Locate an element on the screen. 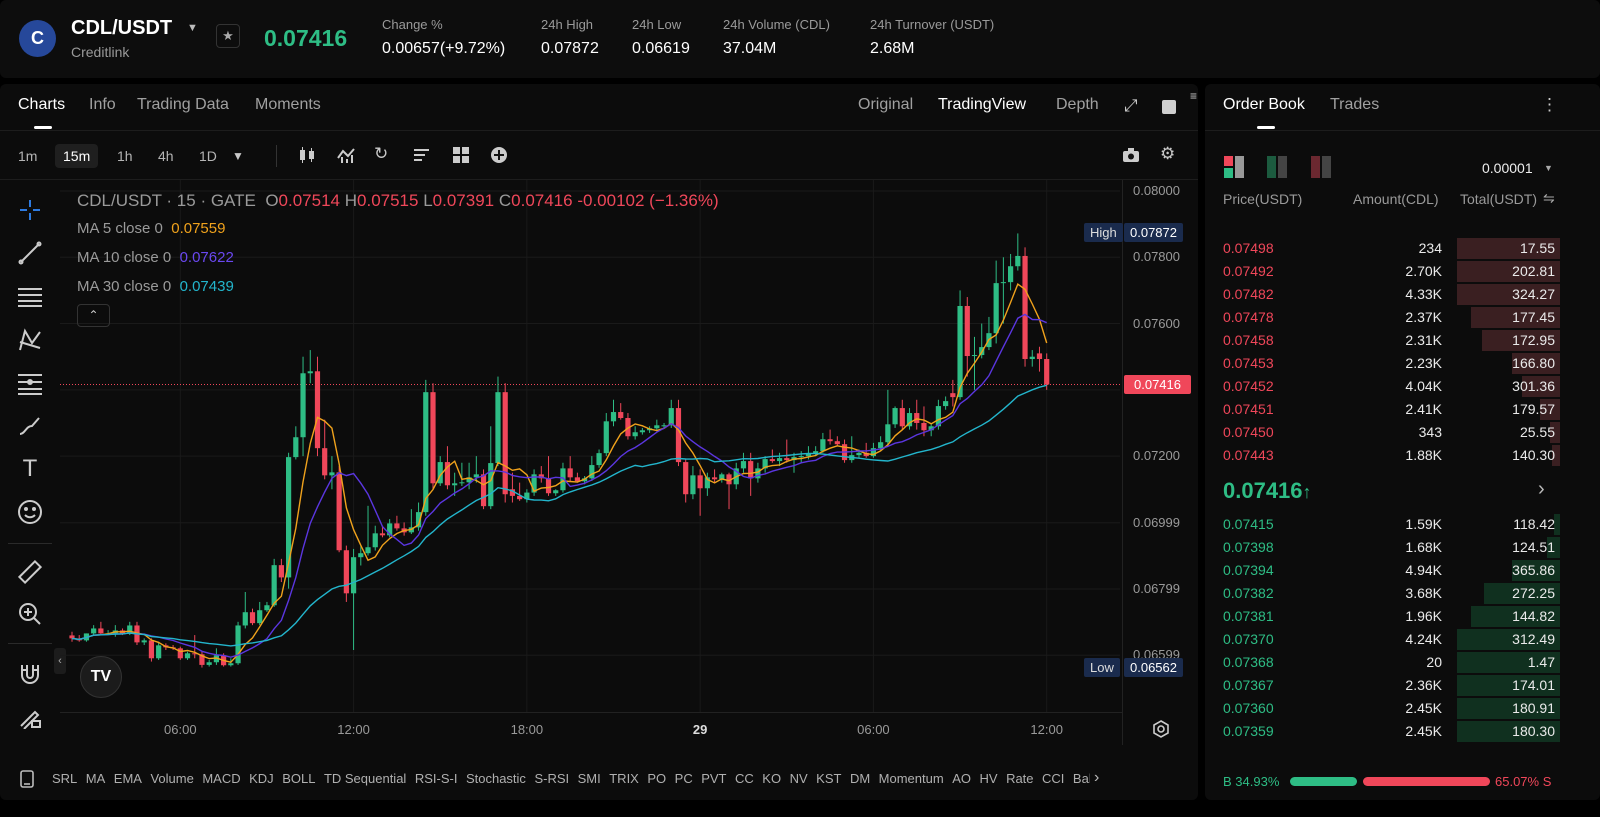 Image resolution: width=1600 pixels, height=817 pixels. indicator-ema: EMA is located at coordinates (128, 778).